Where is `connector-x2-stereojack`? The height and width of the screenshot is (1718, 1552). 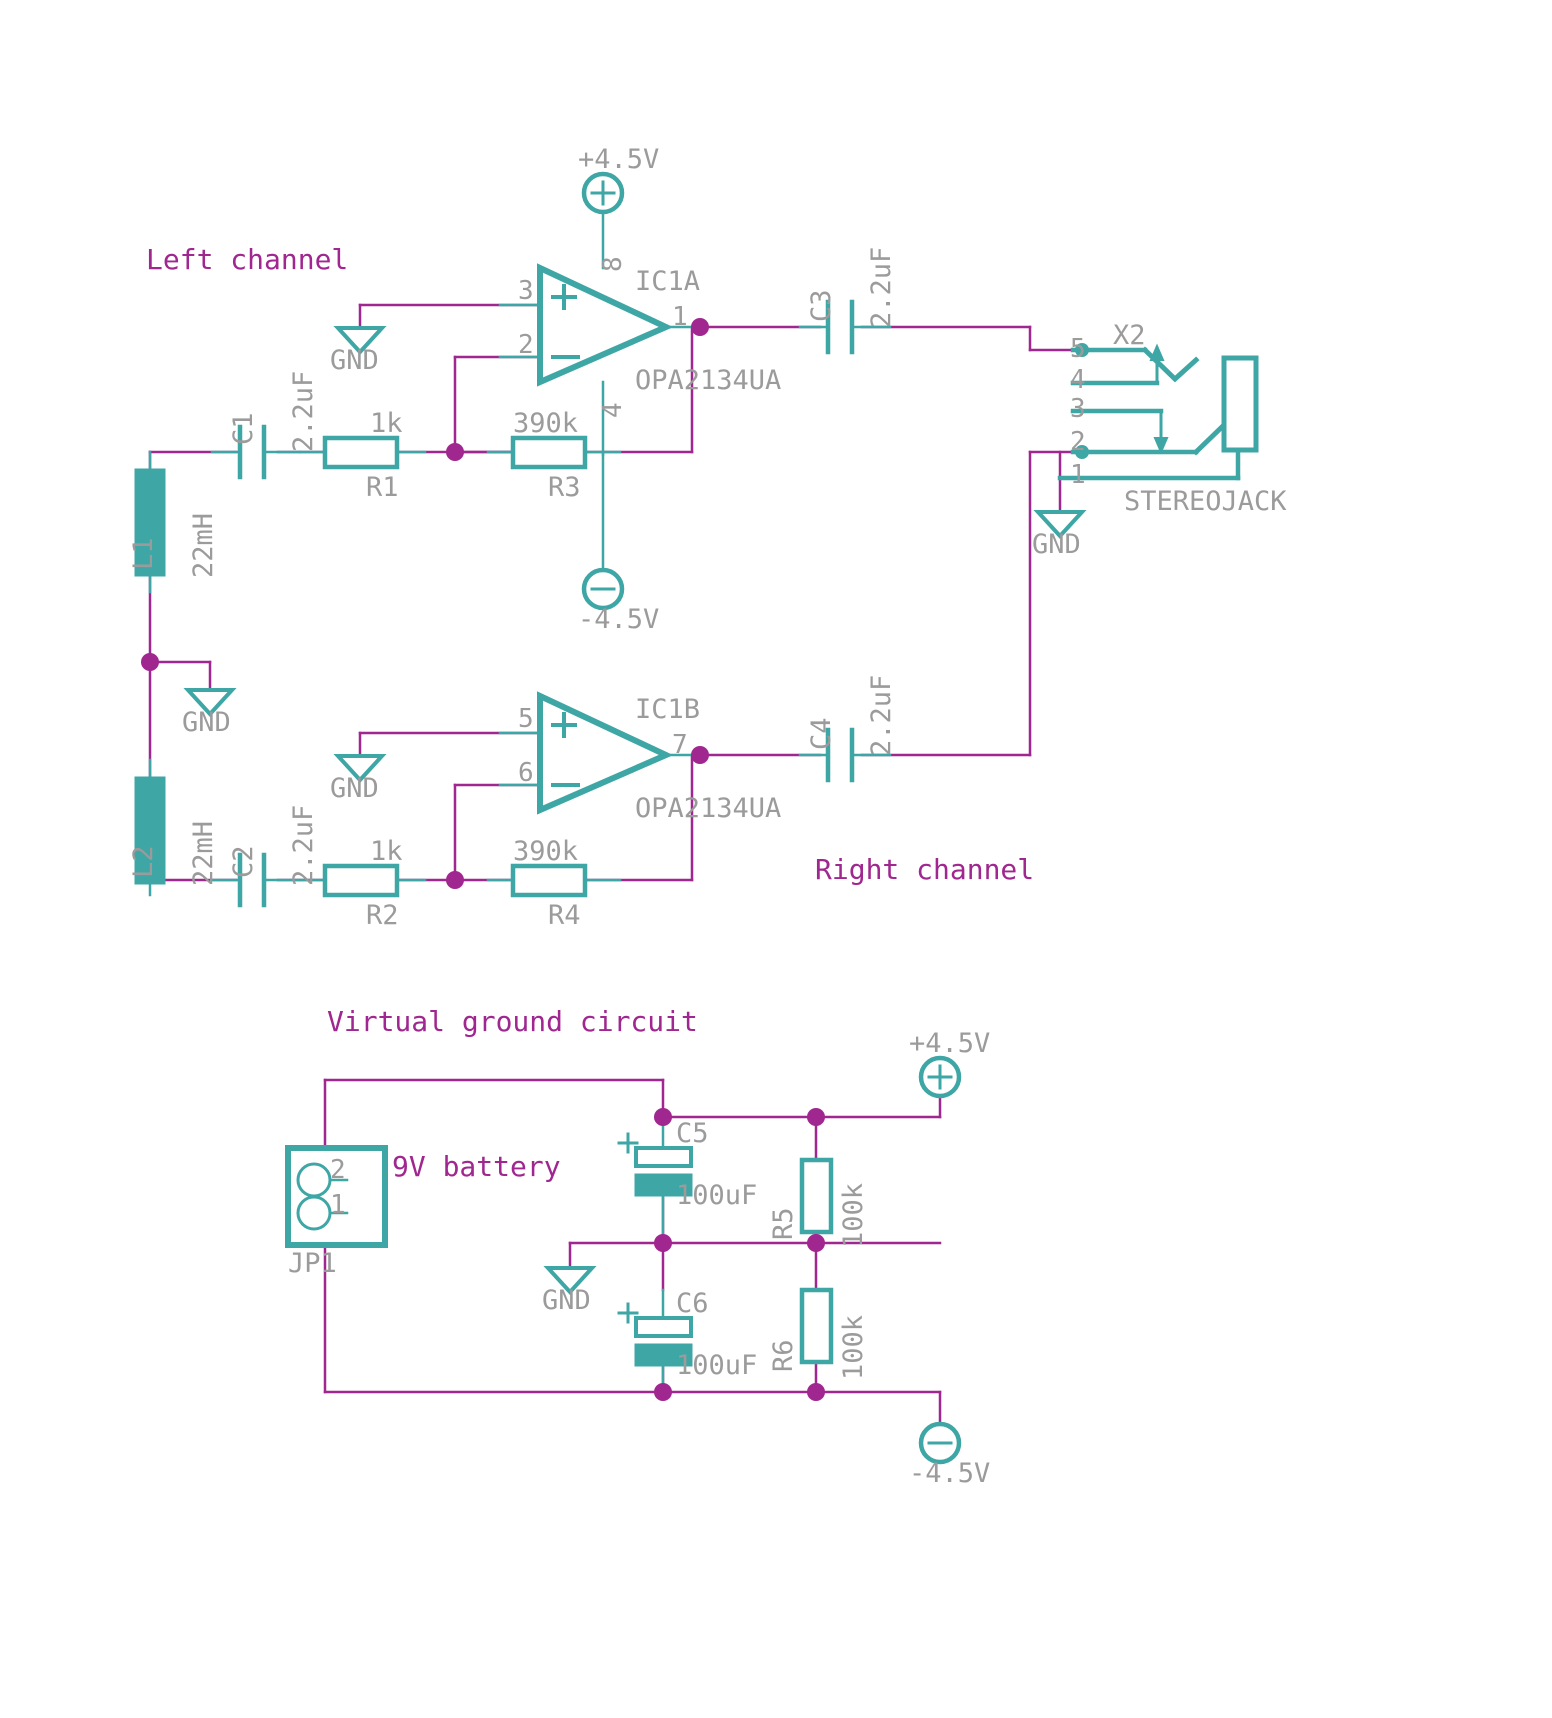
connector-x2-stereojack is located at coordinates (1158, 412).